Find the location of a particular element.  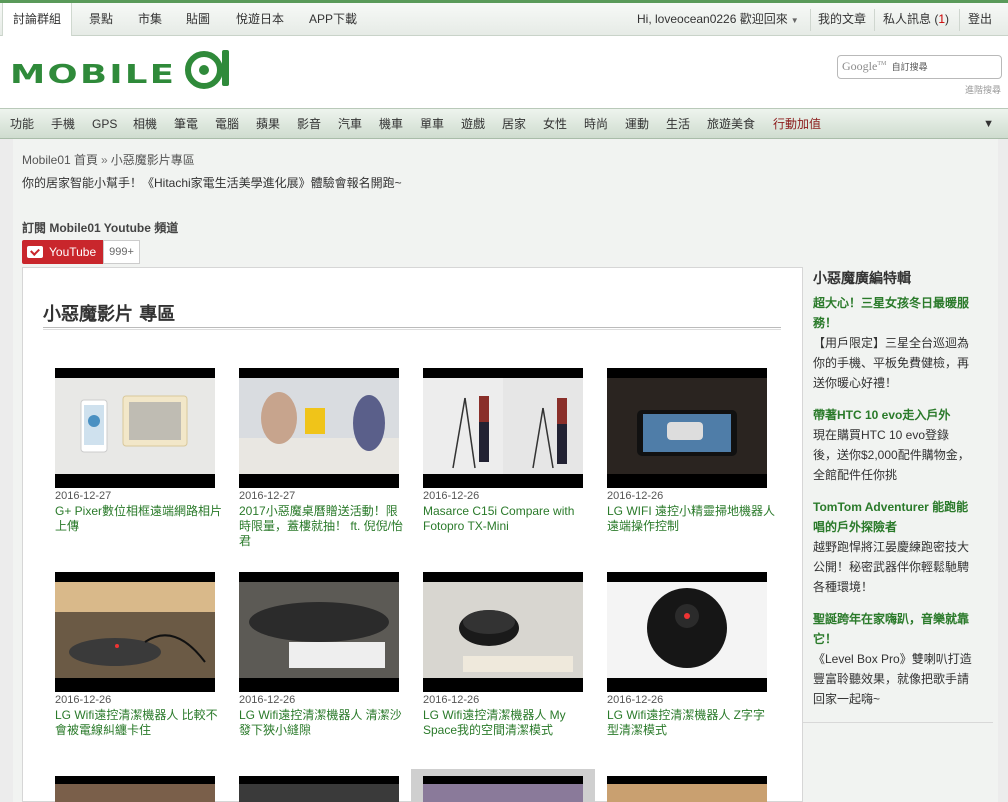

sidebar-feature-heading: TomTom Adventurer 能跑能唱的戶外探險者 is located at coordinates (890, 517).